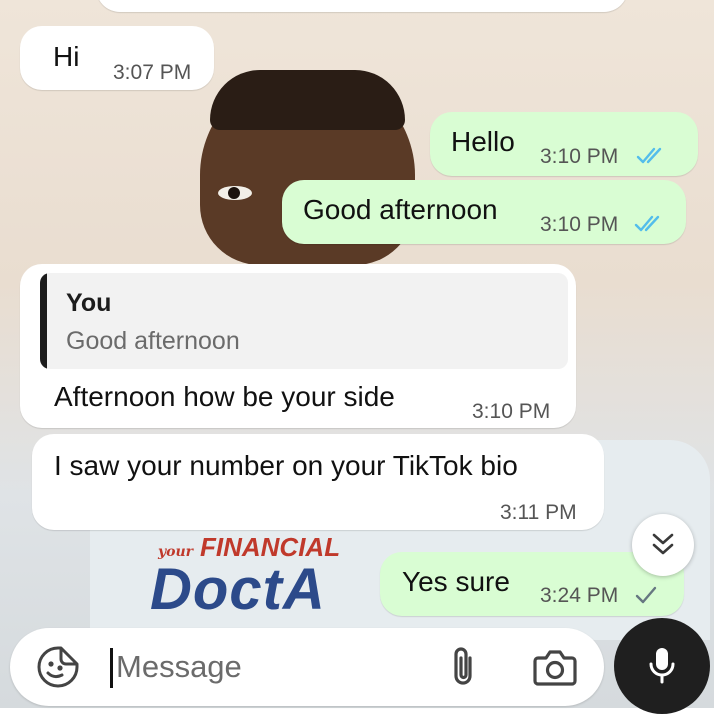 The width and height of the screenshot is (714, 714). I want to click on outgoing-message: Hello 3:10 PM, so click(564, 144).